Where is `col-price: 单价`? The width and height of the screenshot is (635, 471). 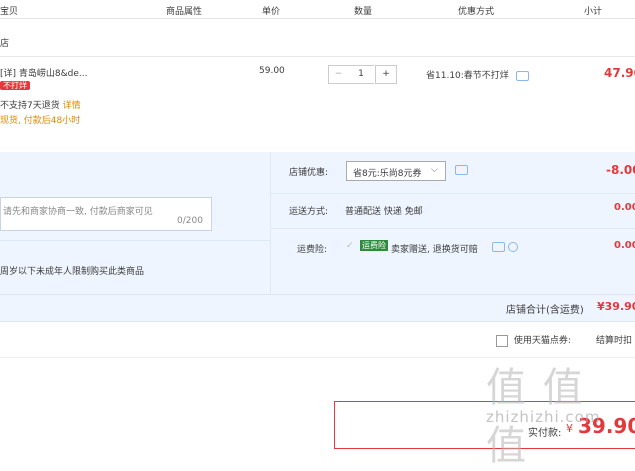 col-price: 单价 is located at coordinates (271, 12).